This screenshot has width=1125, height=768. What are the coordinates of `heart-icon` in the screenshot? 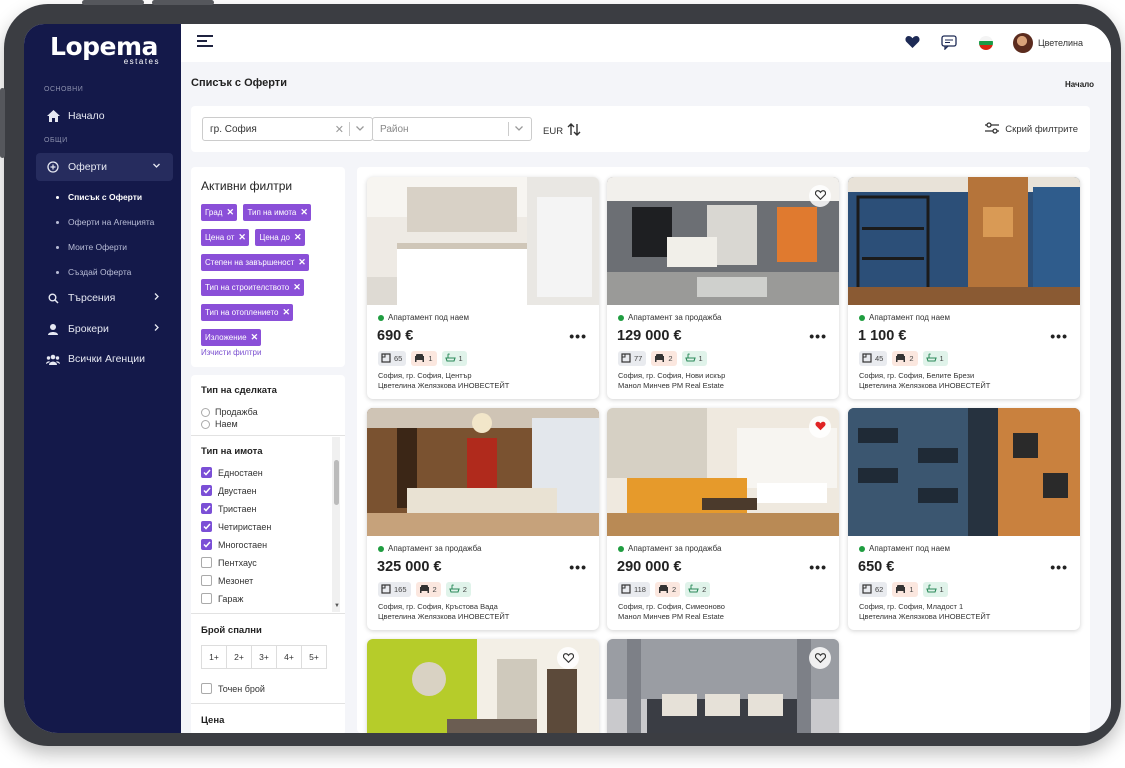 It's located at (913, 43).